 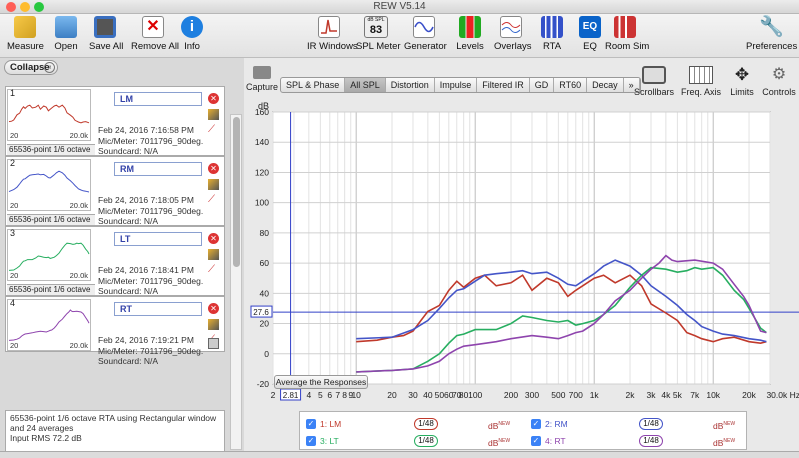 I want to click on cursor-x-label: 2.81, so click(x=291, y=395).